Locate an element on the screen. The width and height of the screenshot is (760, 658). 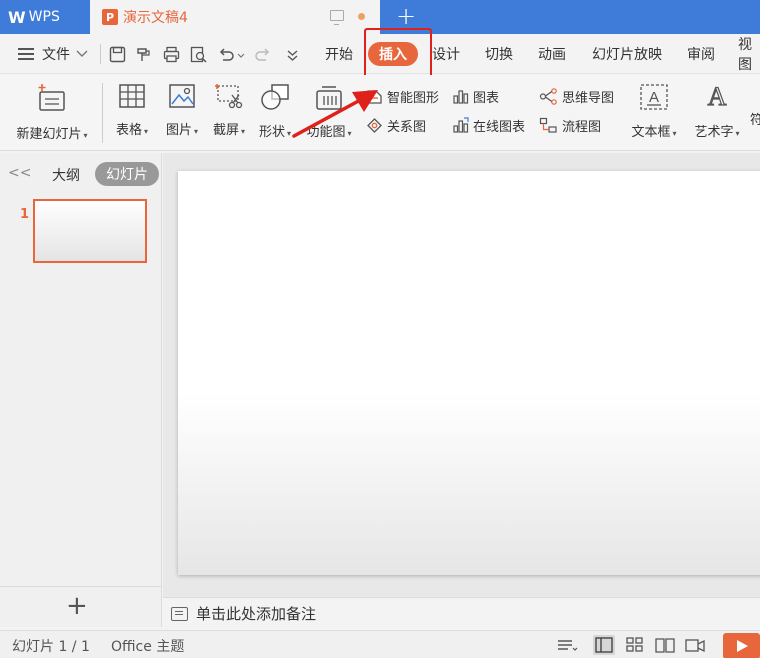
word-art-label: 艺术字 is located at coordinates (714, 132).